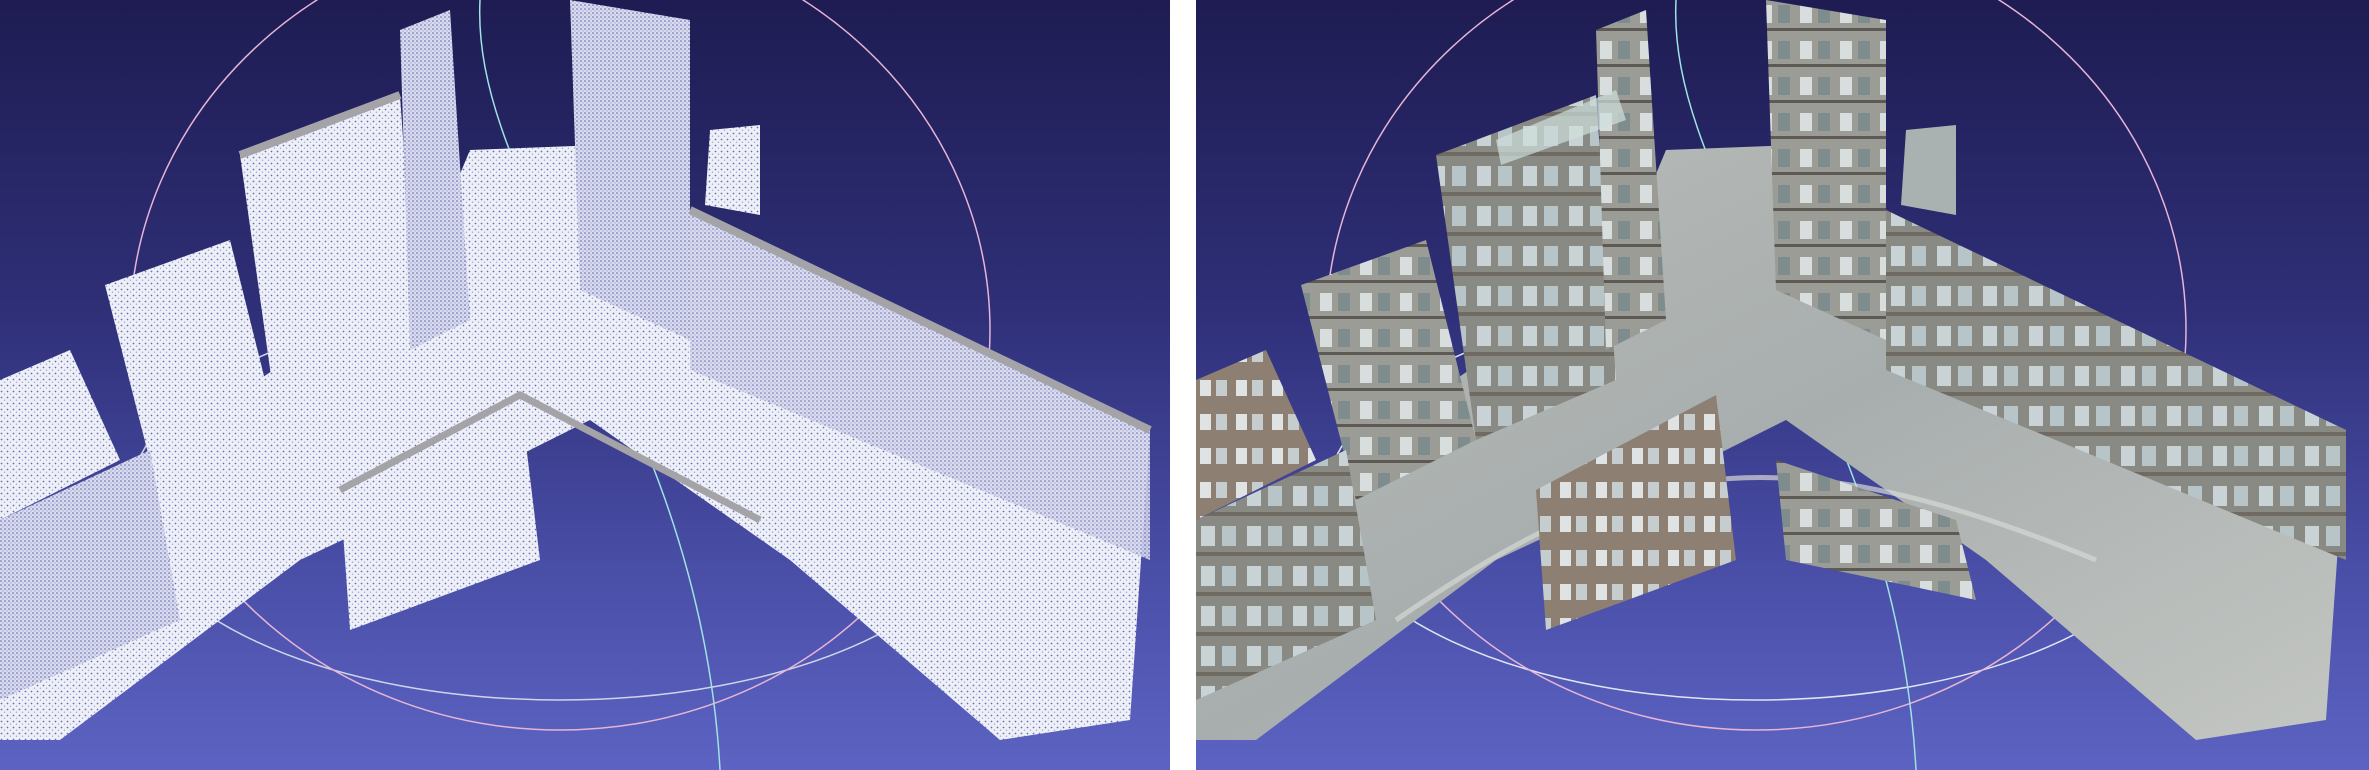 This screenshot has width=2369, height=770. I want to click on point-cloud-fragment, so click(732, 170).